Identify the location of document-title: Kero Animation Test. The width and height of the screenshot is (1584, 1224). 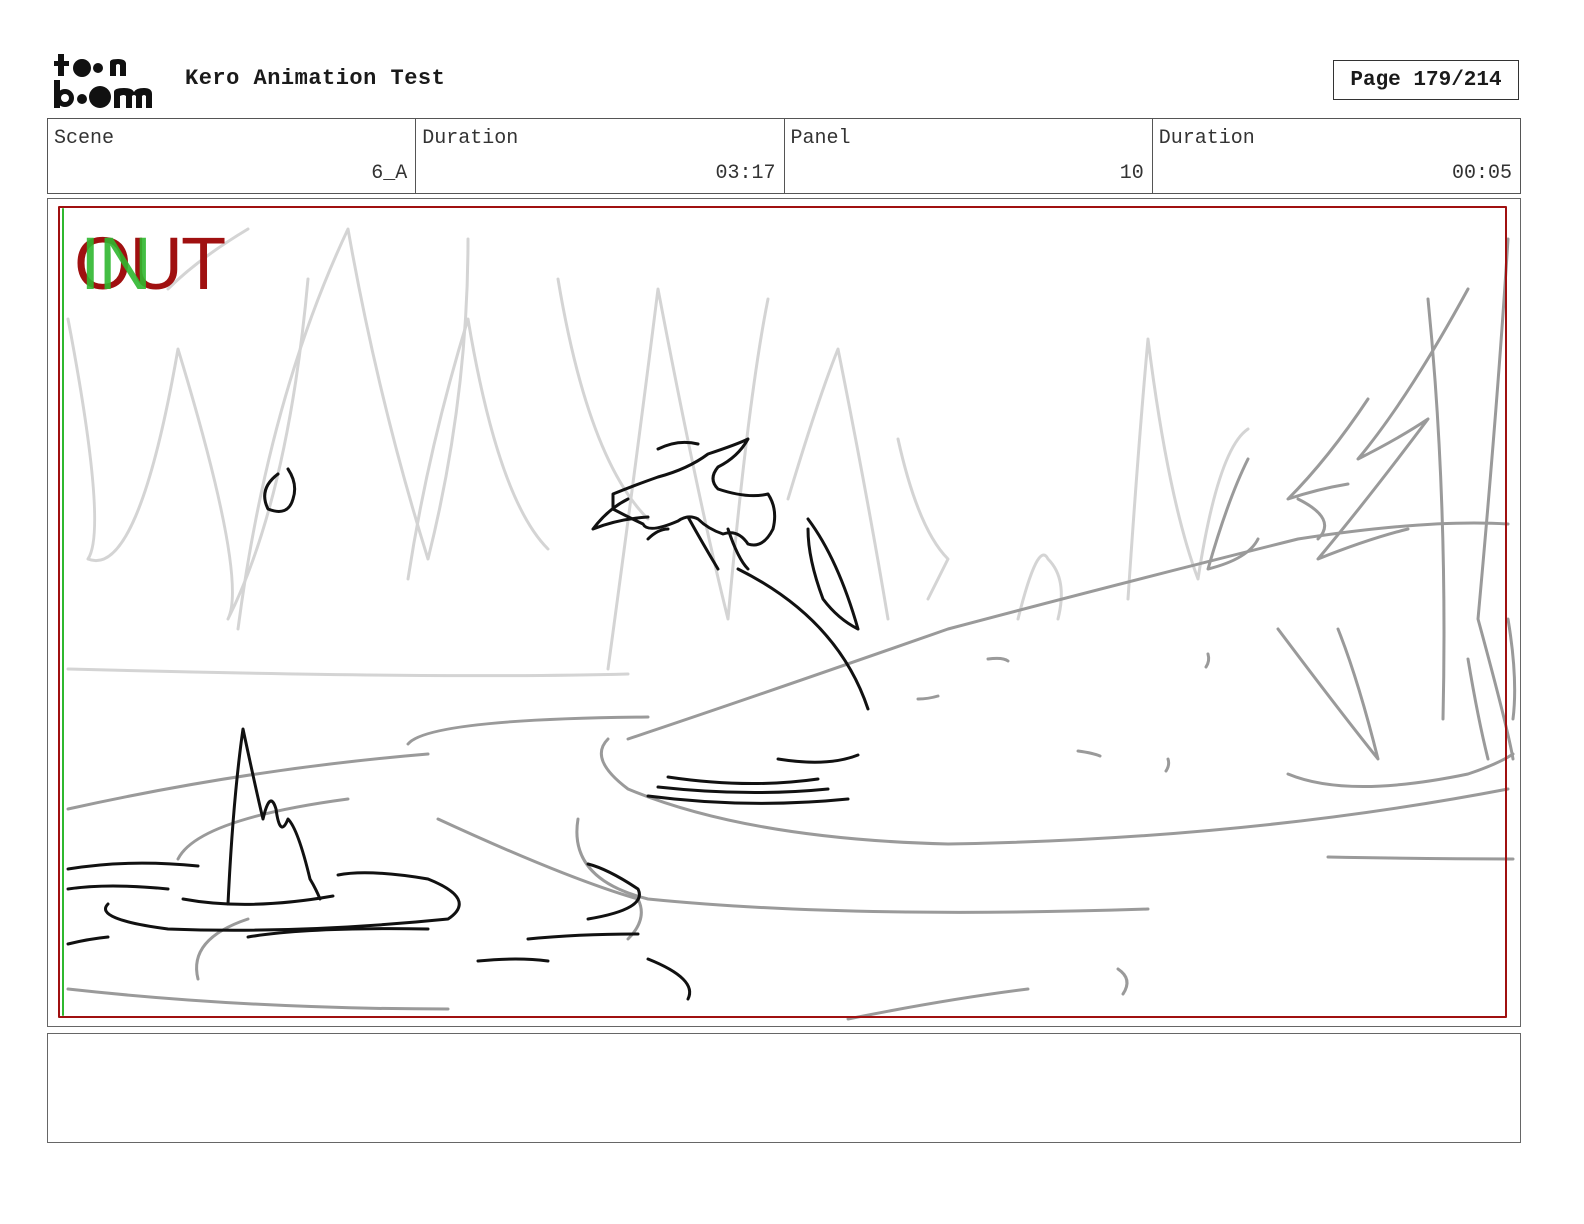
(315, 78).